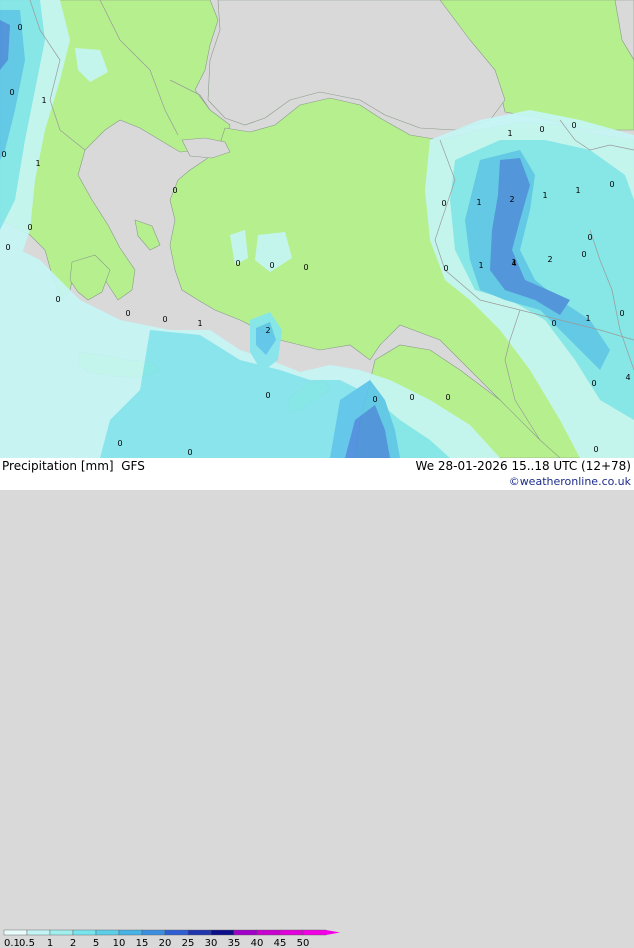 The height and width of the screenshot is (948, 634). What do you see at coordinates (280, 943) in the screenshot?
I see `legend-label: 45` at bounding box center [280, 943].